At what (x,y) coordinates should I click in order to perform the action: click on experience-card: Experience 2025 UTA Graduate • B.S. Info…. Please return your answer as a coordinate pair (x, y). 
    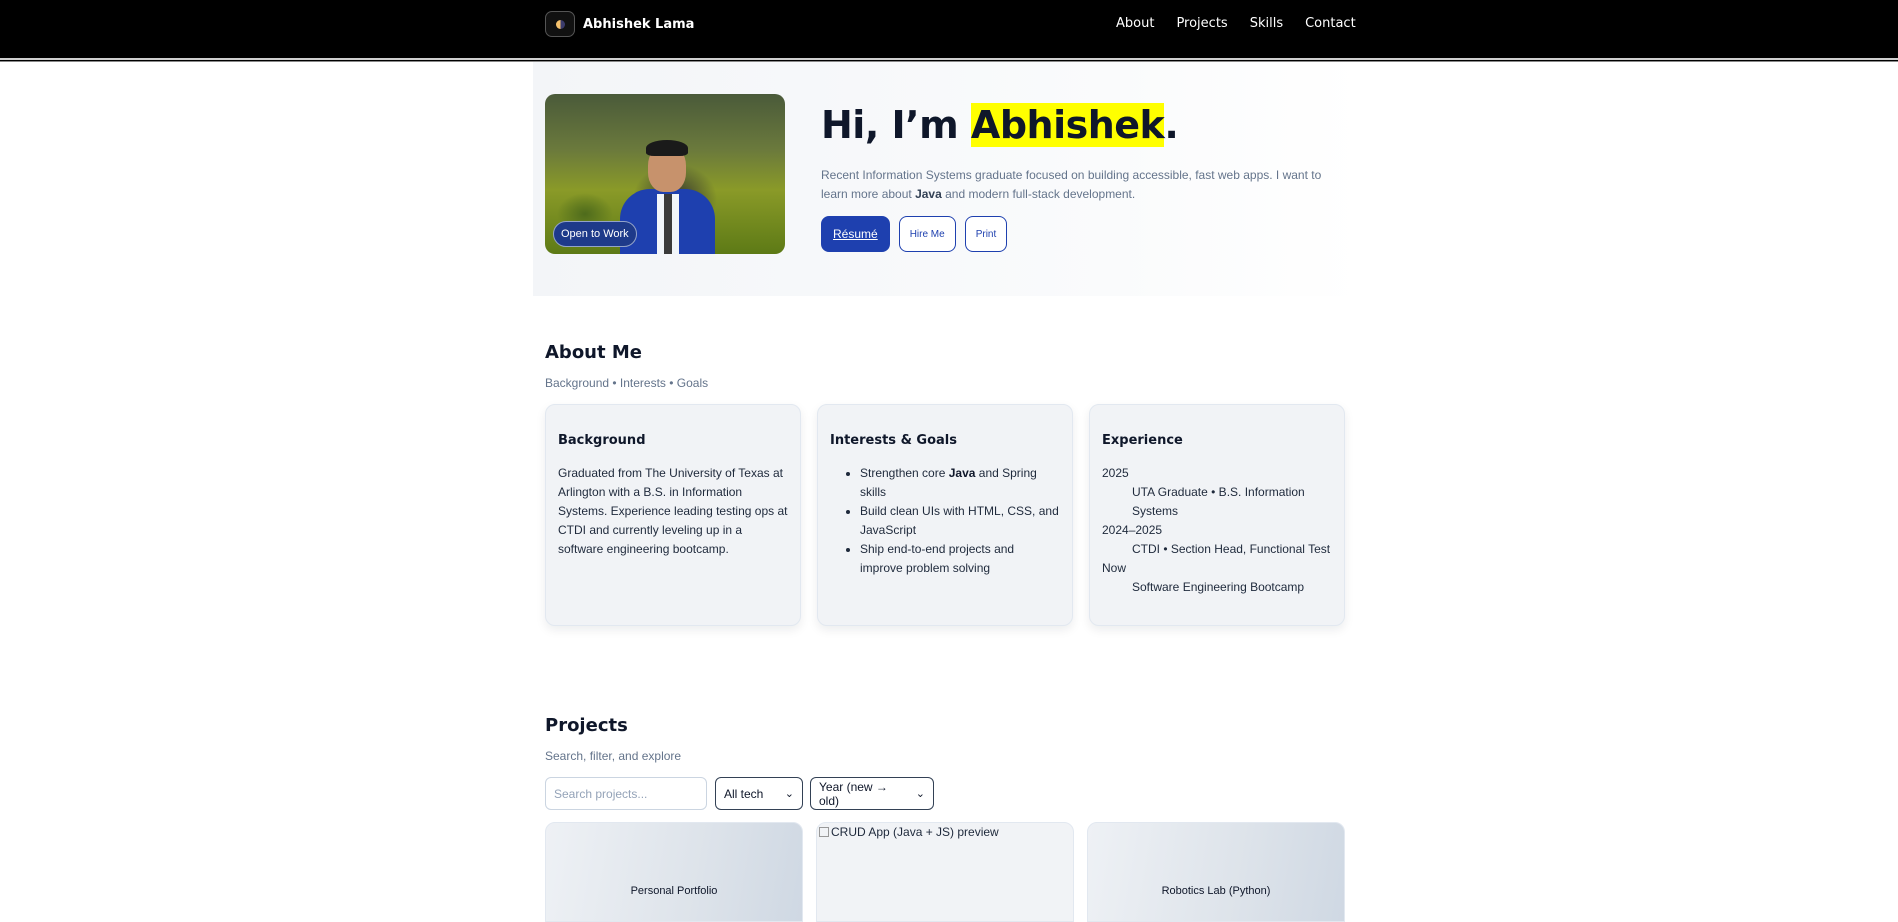
    Looking at the image, I should click on (1217, 515).